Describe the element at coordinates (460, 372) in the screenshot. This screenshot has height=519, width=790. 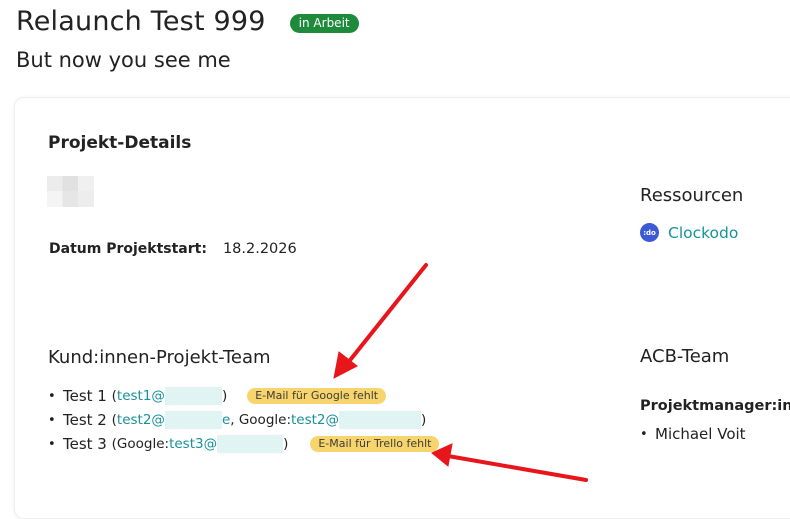
I see `annotation-arrows` at that location.